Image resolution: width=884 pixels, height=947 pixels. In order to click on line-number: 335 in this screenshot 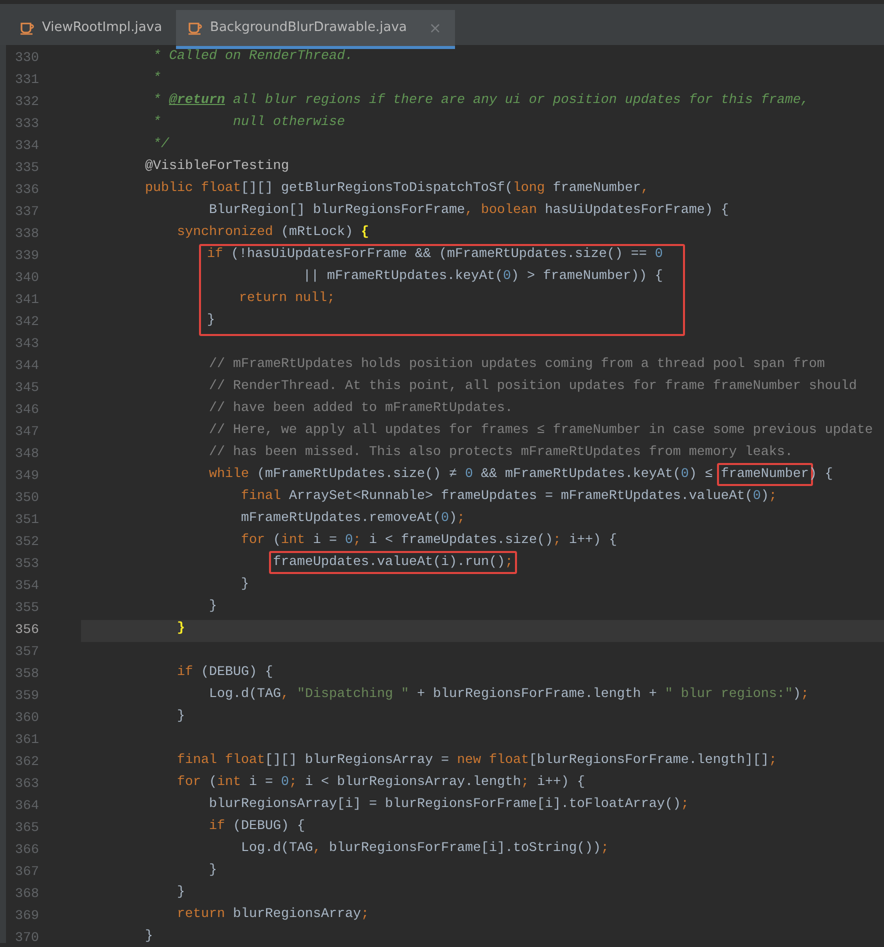, I will do `click(27, 169)`.